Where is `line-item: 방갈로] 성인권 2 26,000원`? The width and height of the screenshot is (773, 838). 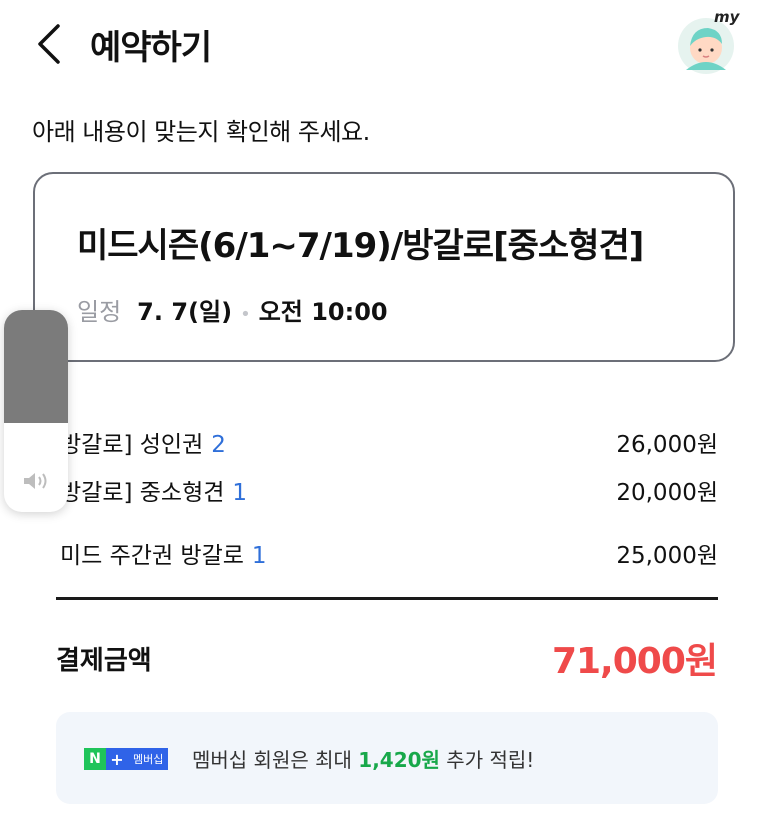 line-item: 방갈로] 성인권 2 26,000원 is located at coordinates (389, 442).